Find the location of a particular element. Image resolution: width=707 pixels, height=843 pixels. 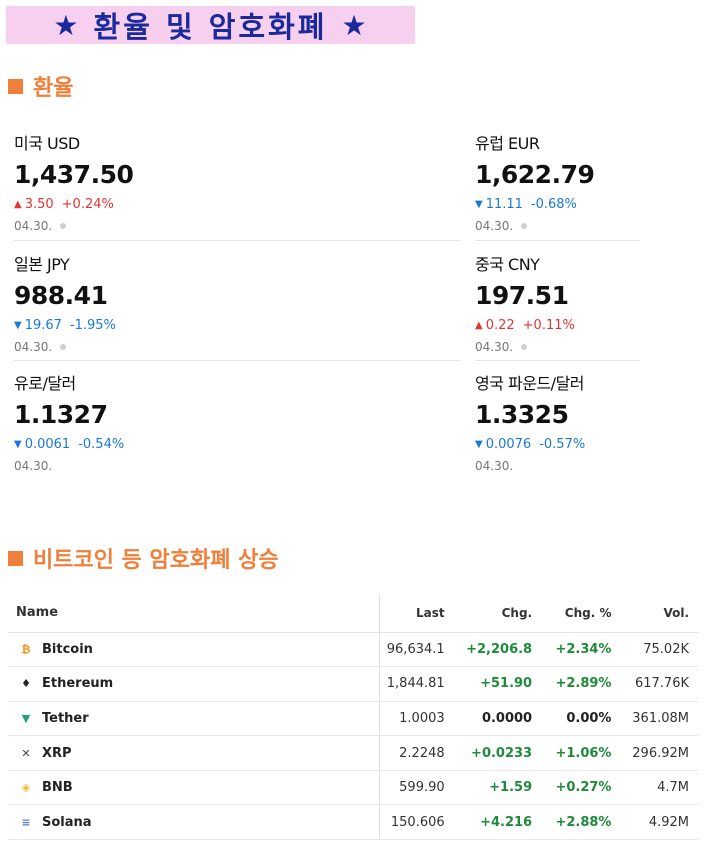

crypto-name-cell: ◈ BNB is located at coordinates (187, 788).